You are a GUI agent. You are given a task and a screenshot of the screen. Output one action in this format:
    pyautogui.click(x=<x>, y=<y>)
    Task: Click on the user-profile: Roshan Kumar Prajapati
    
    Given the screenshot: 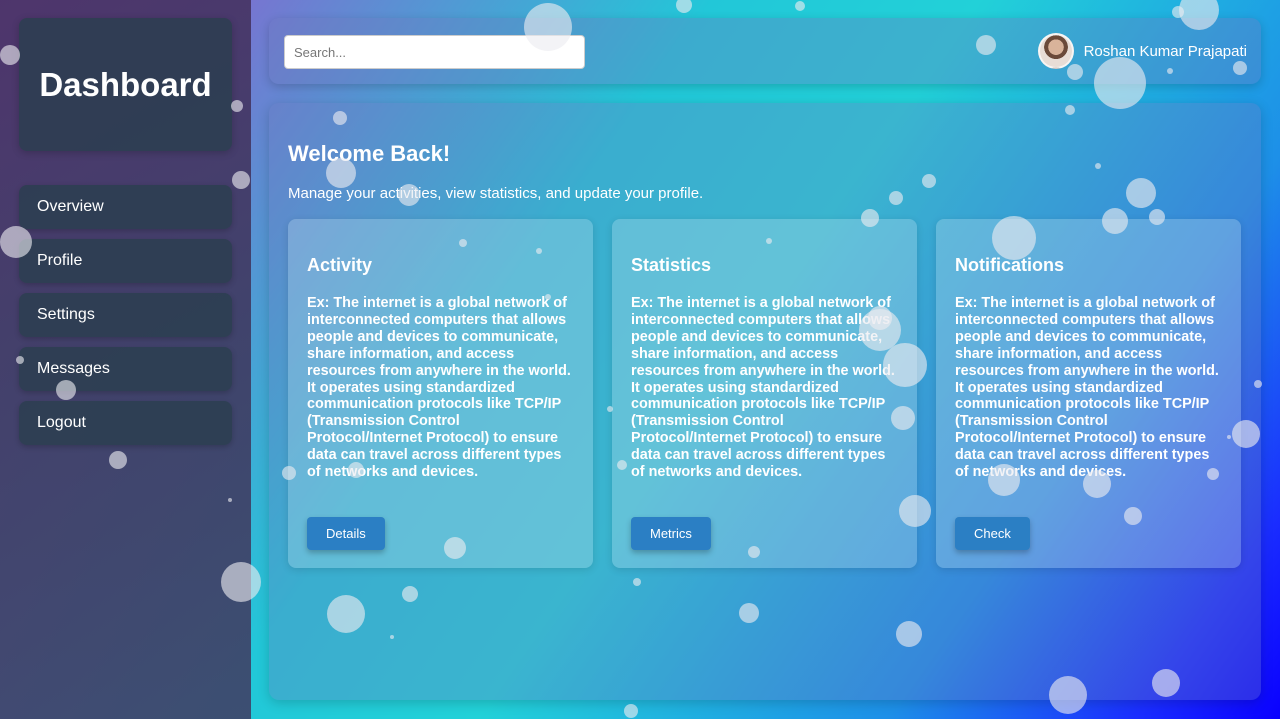 What is the action you would take?
    pyautogui.click(x=1142, y=51)
    